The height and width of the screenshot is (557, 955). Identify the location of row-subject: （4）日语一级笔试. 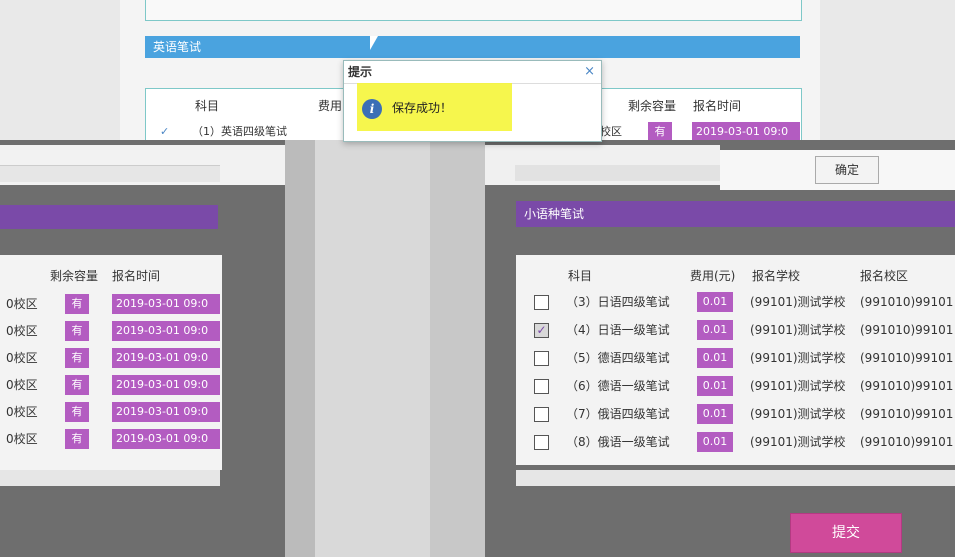
(618, 330).